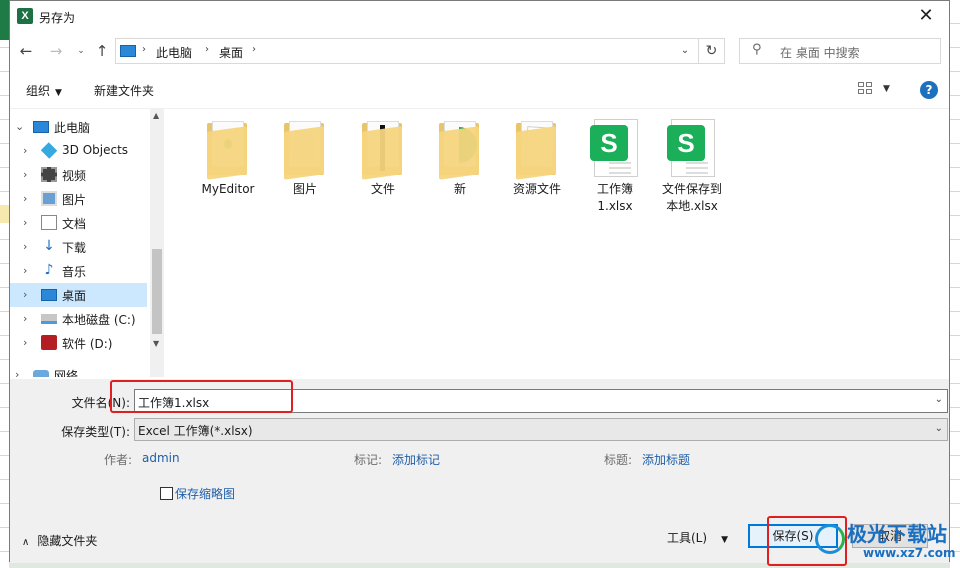 The width and height of the screenshot is (960, 568). What do you see at coordinates (74, 248) in the screenshot?
I see `tree-item-label: 下载` at bounding box center [74, 248].